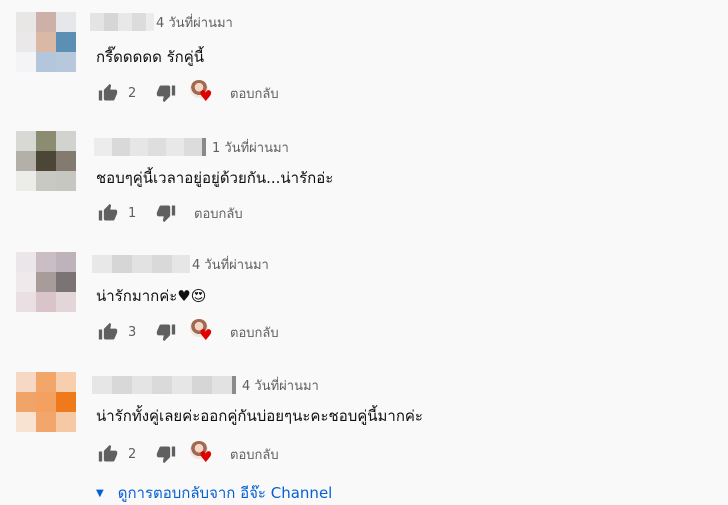 This screenshot has height=505, width=728. I want to click on comment-actions: 1 ตอบกลับ, so click(169, 213).